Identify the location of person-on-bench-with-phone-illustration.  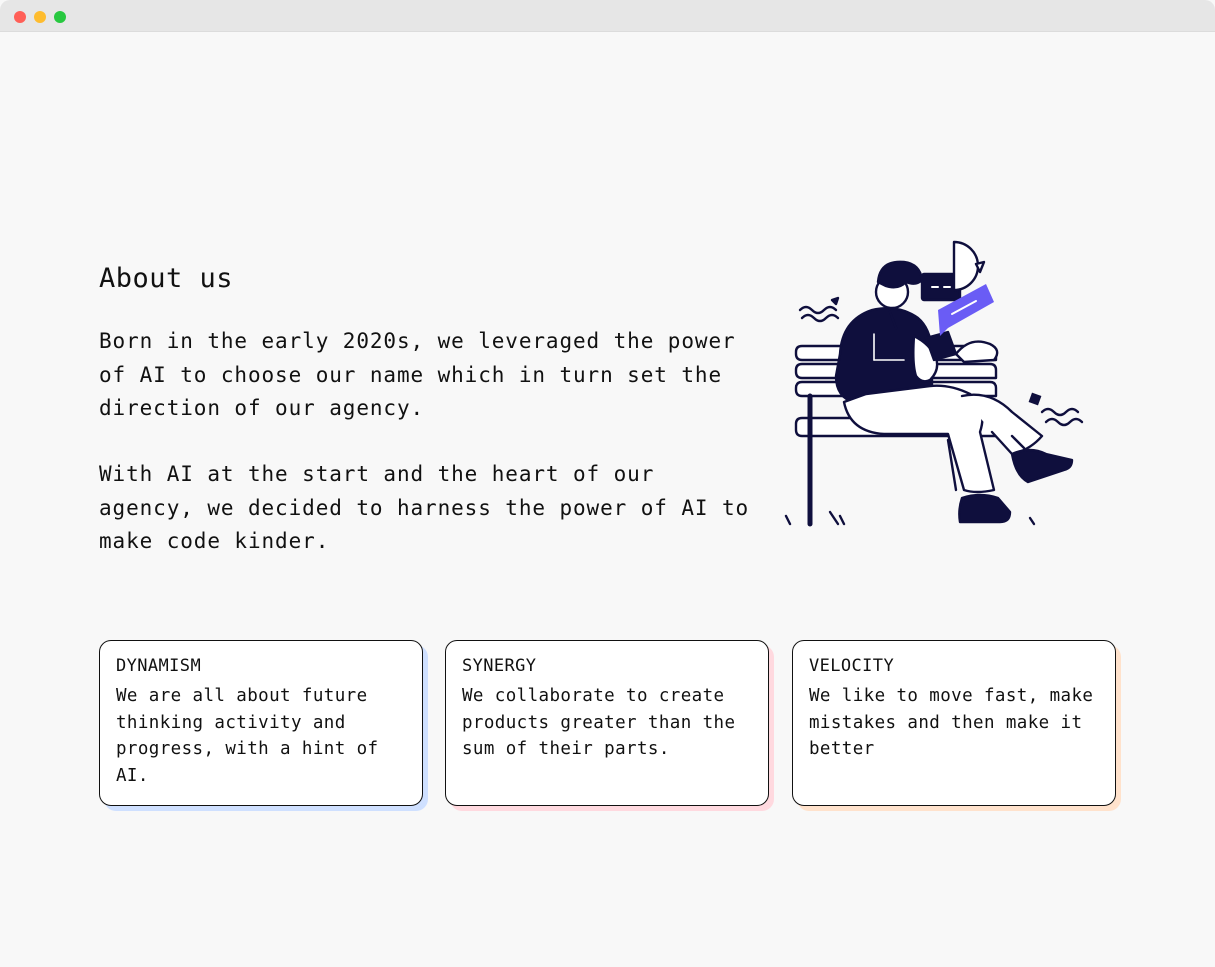
(934, 383).